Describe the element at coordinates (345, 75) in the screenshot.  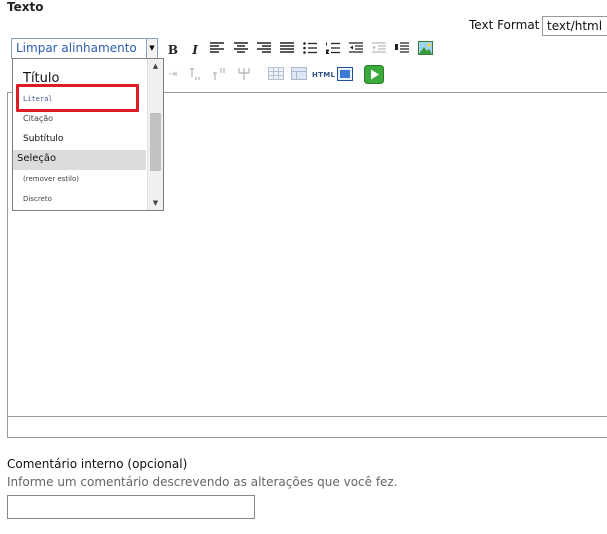
I see `fullscreen-icon` at that location.